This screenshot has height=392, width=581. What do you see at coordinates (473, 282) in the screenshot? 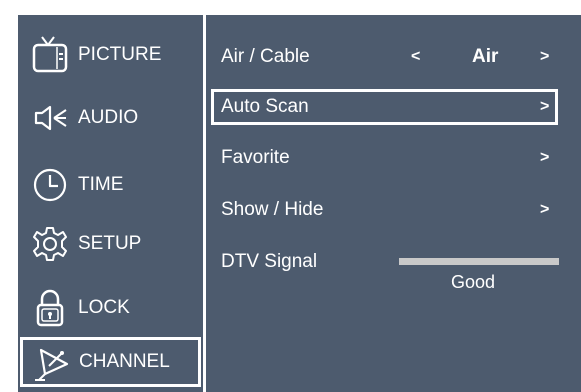
I see `signal-status: Good` at bounding box center [473, 282].